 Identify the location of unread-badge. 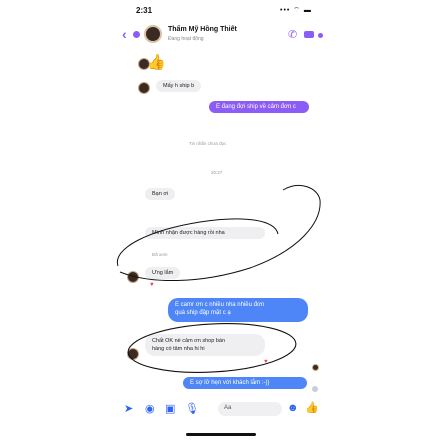
(136, 34).